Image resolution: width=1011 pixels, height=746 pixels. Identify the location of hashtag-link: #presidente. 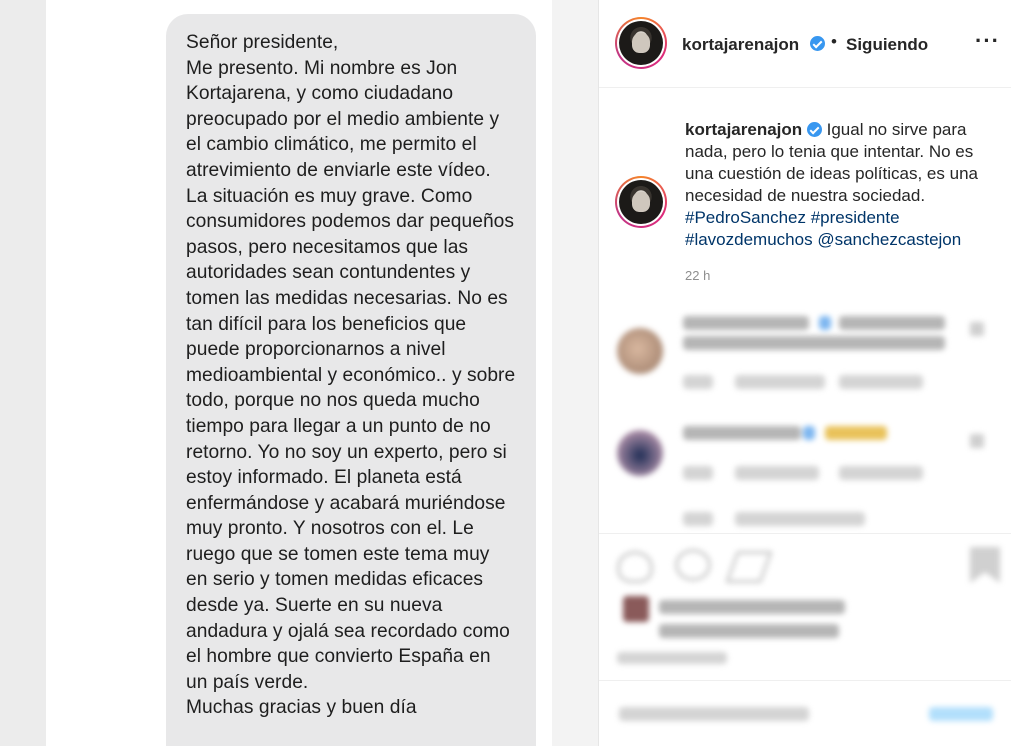
(855, 217).